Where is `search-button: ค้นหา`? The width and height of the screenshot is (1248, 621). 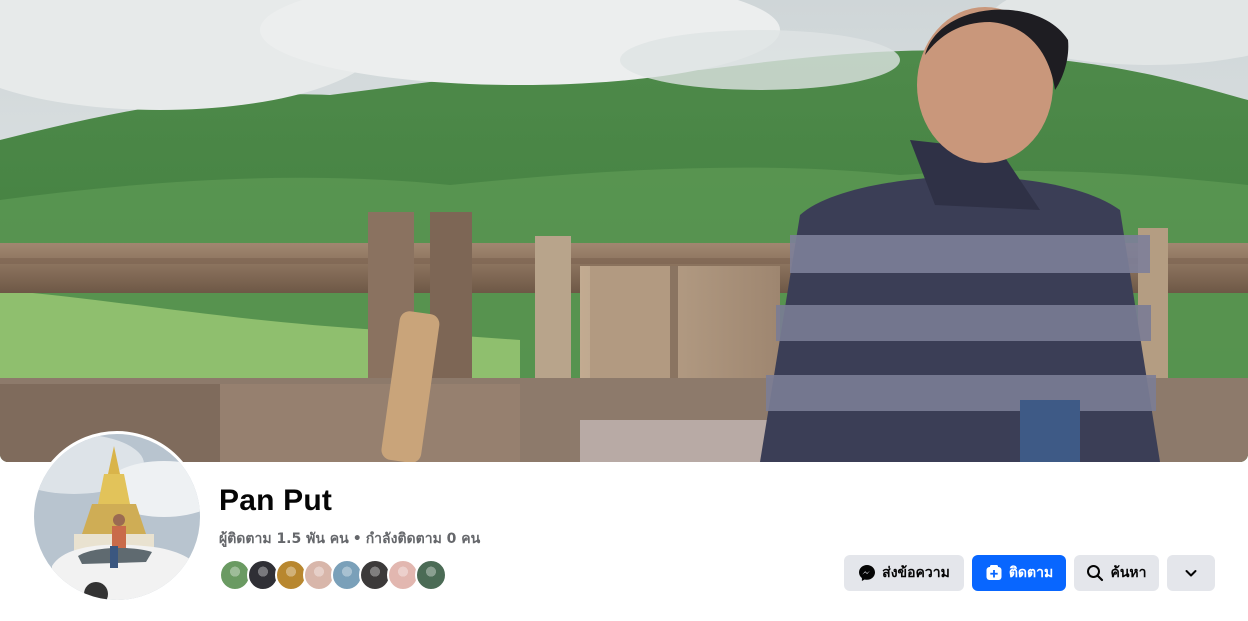
search-button: ค้นหา is located at coordinates (1116, 573).